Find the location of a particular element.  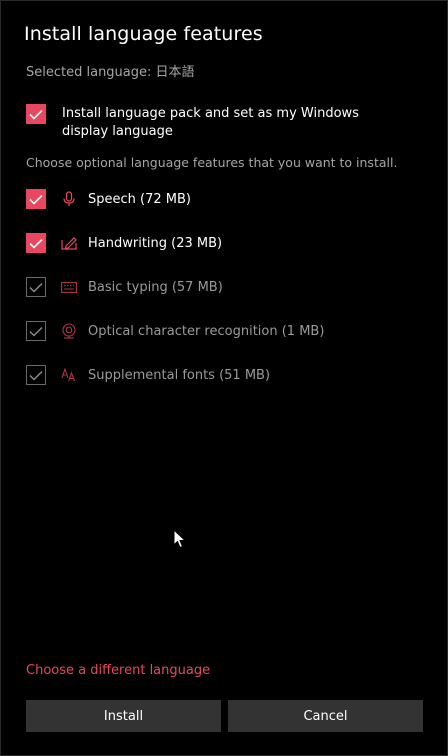

basic-typing-label: Basic typing (57 MB) is located at coordinates (155, 287).